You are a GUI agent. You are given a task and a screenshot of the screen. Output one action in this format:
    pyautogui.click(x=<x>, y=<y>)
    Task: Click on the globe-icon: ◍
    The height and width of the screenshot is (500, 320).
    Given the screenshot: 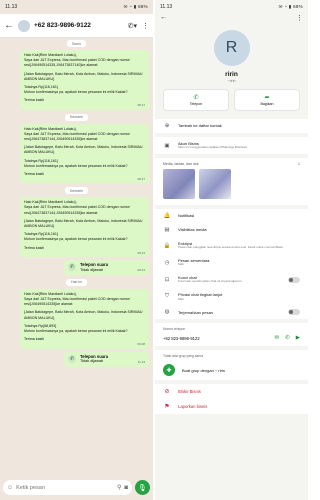 What is the action you would take?
    pyautogui.click(x=167, y=312)
    